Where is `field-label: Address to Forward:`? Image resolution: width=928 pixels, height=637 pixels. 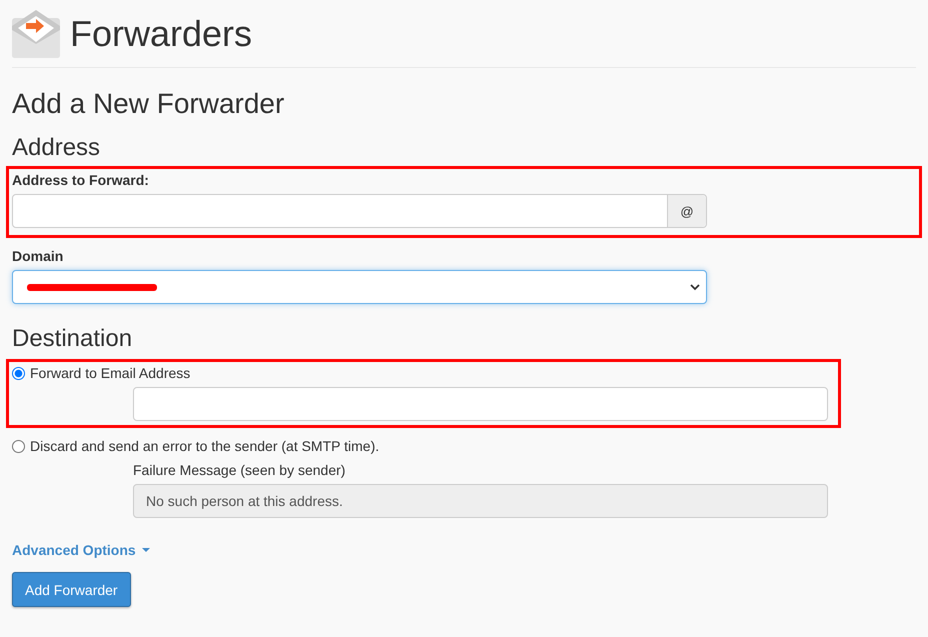 field-label: Address to Forward: is located at coordinates (81, 180).